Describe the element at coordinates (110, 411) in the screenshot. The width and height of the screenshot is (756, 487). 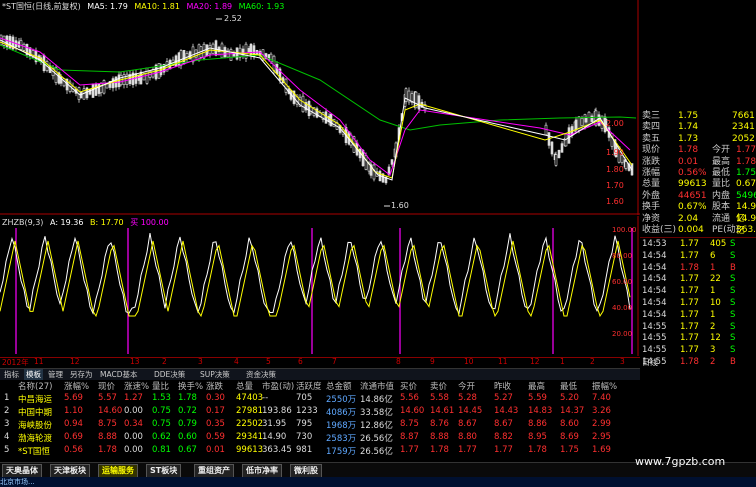
I see `table-cell: 14.60` at that location.